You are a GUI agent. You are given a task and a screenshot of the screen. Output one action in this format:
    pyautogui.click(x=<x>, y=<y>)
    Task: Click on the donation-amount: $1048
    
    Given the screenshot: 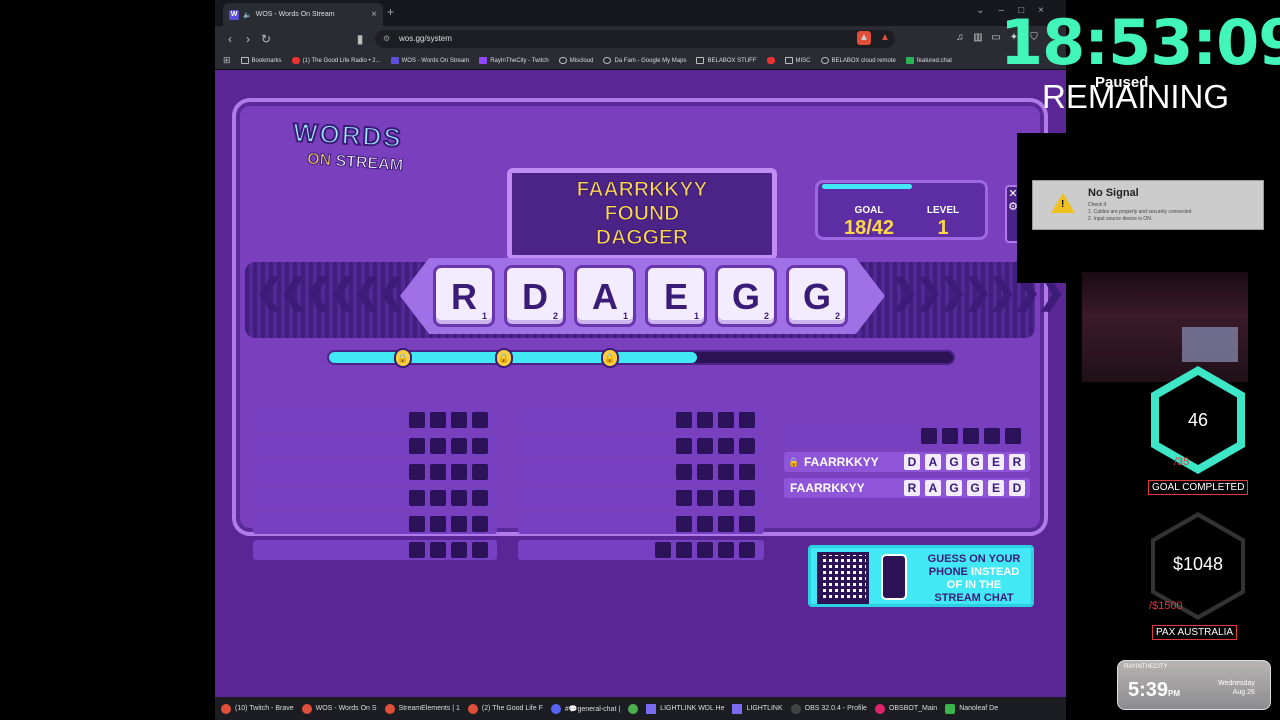 What is the action you would take?
    pyautogui.click(x=1198, y=564)
    